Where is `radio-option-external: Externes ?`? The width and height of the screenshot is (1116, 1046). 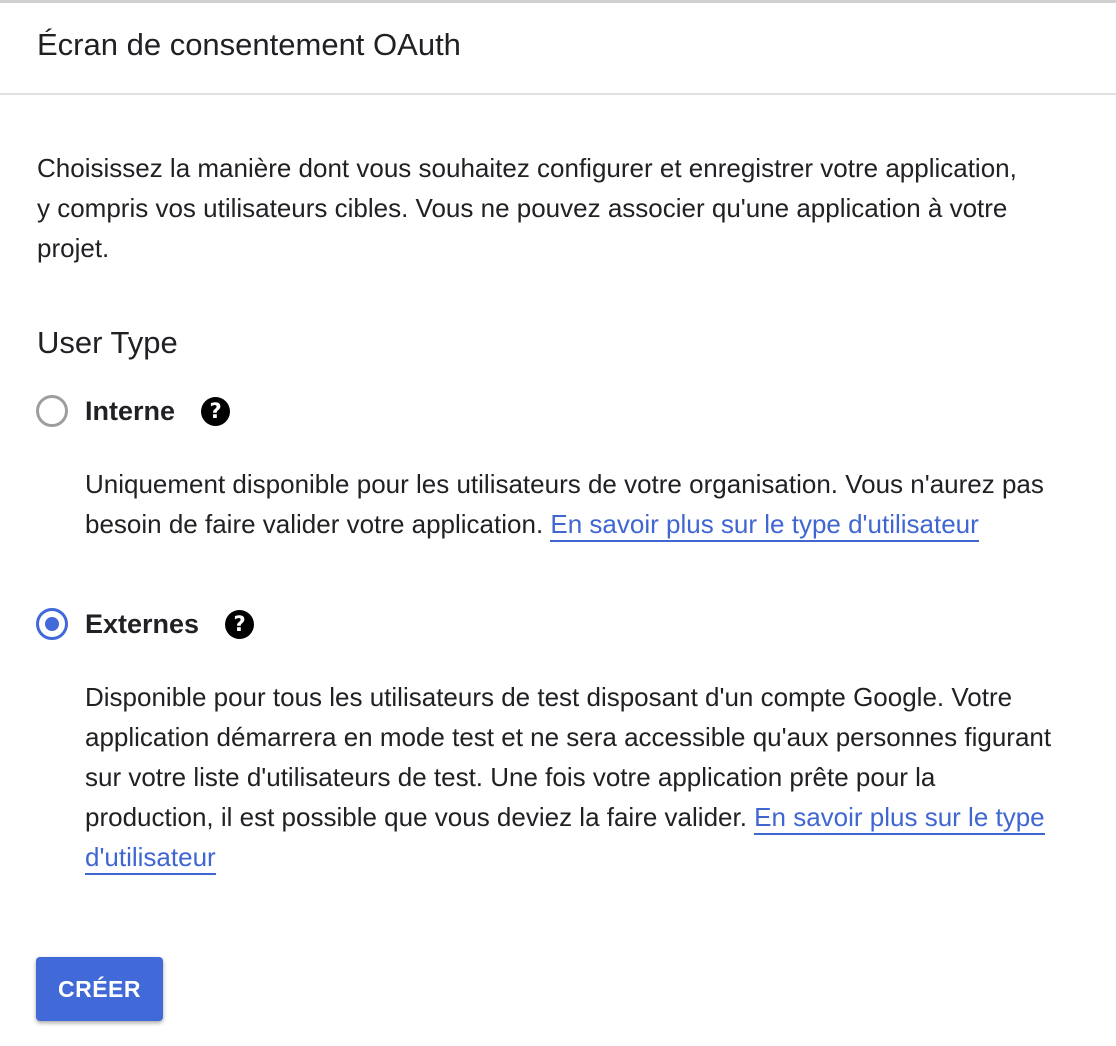
radio-option-external: Externes ? is located at coordinates (145, 624).